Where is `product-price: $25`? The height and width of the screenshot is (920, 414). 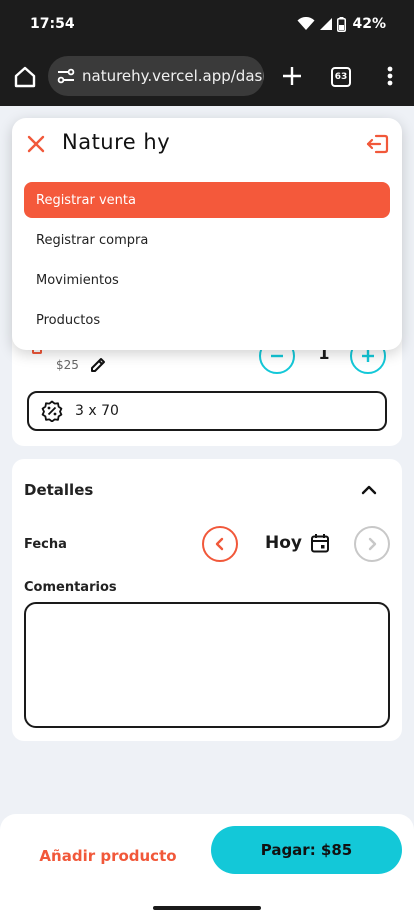 product-price: $25 is located at coordinates (67, 365).